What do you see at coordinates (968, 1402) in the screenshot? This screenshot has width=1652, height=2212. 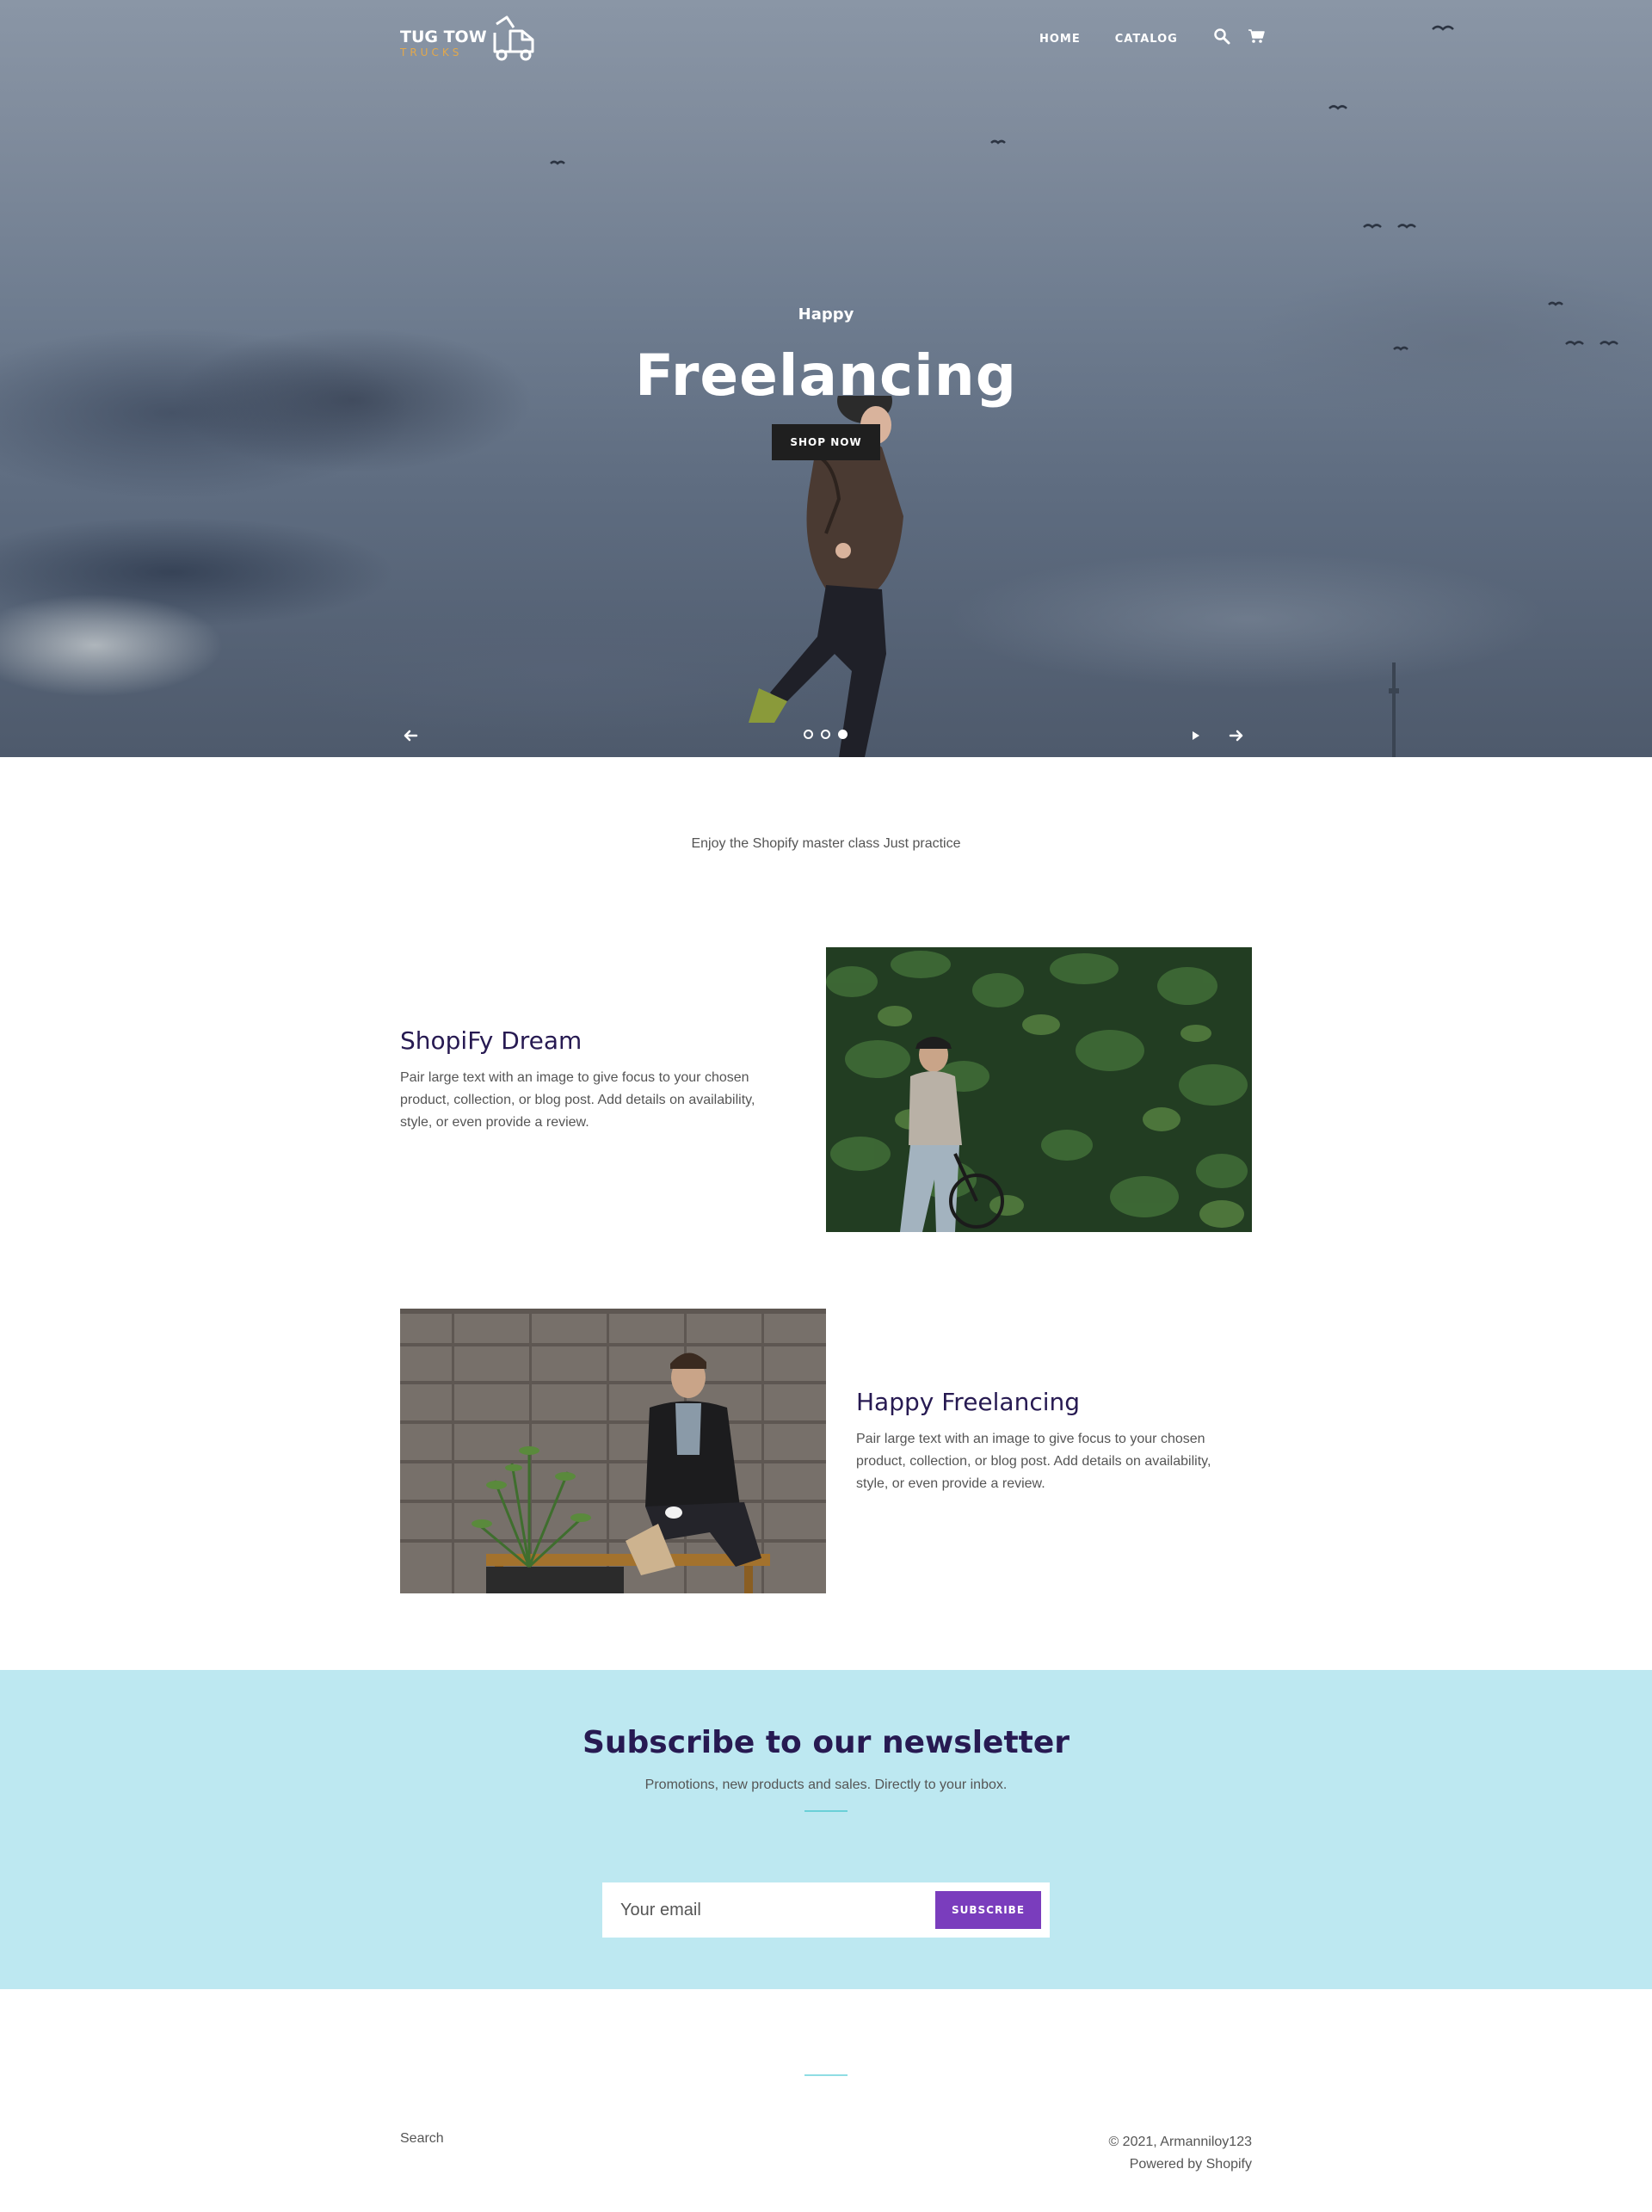 I see `feature-title: Happy Freelancing` at bounding box center [968, 1402].